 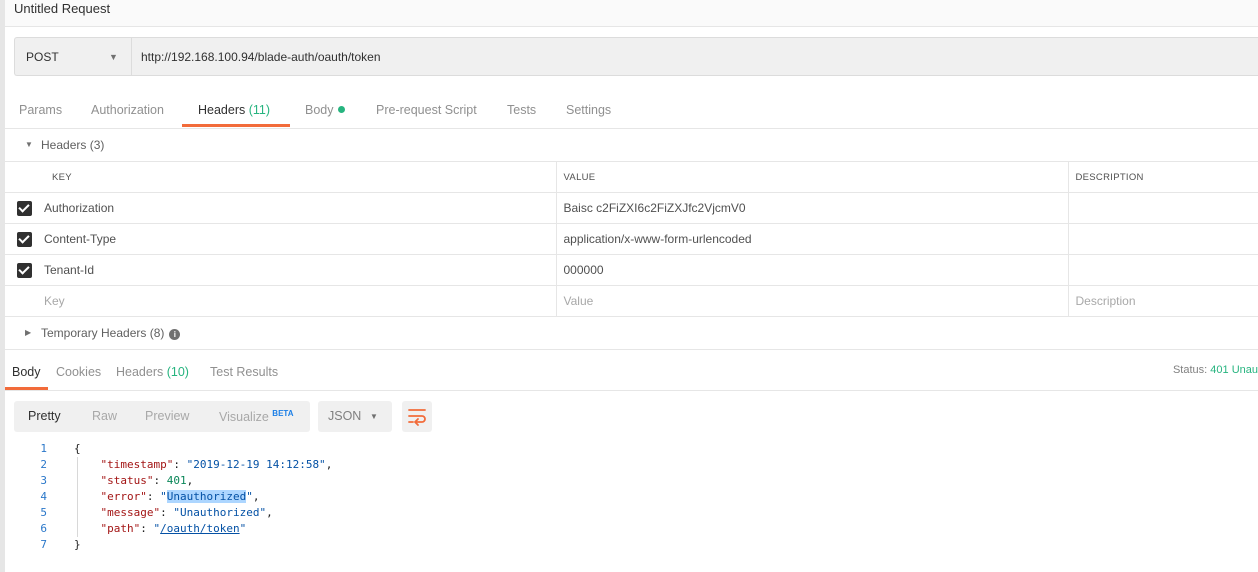 What do you see at coordinates (300, 301) in the screenshot?
I see `new-key-input: Key` at bounding box center [300, 301].